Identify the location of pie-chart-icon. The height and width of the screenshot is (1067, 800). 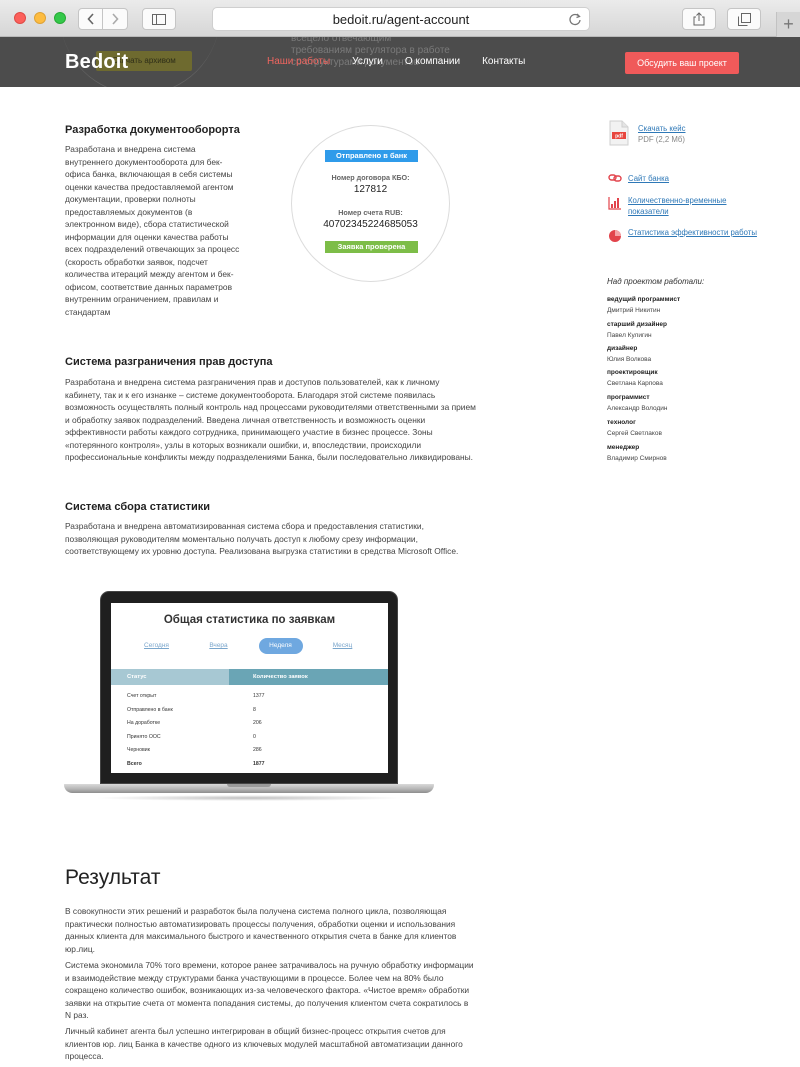
(615, 236).